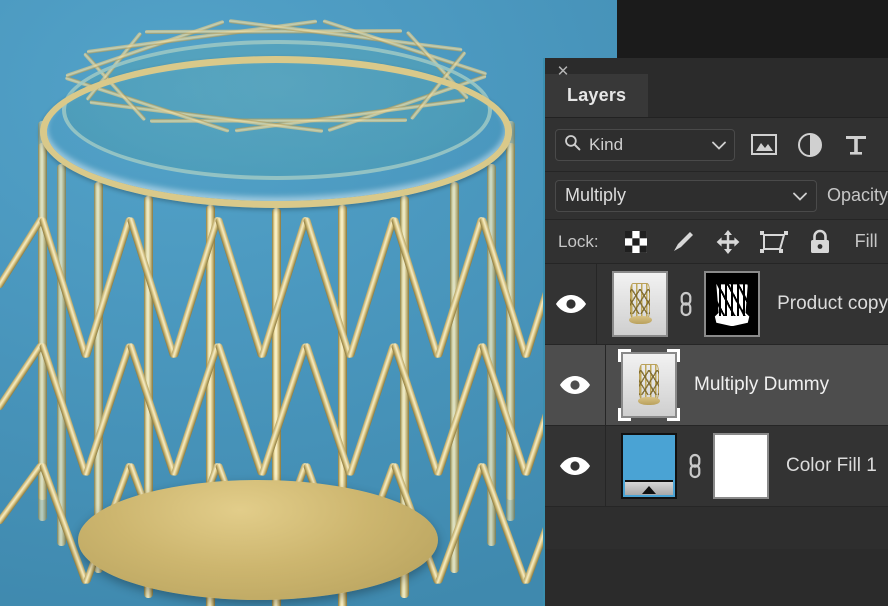  I want to click on tab-layers-label: Layers, so click(597, 95).